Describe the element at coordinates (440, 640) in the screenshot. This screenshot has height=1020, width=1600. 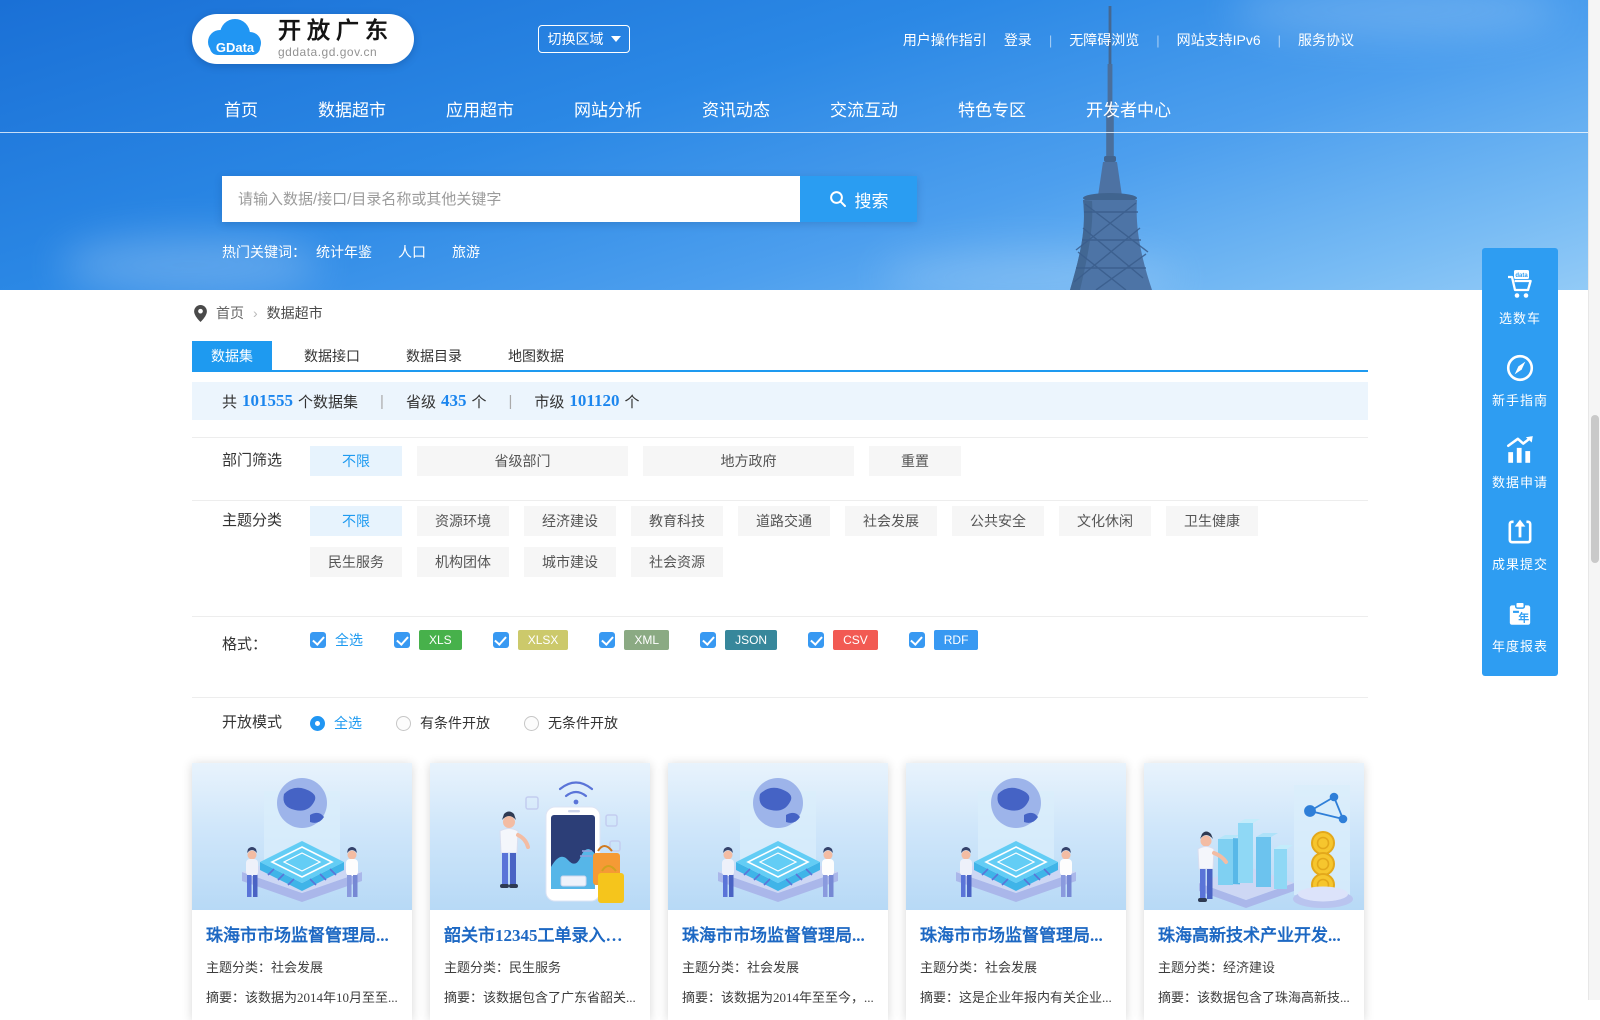
I see `format-chip-xls: XLS` at that location.